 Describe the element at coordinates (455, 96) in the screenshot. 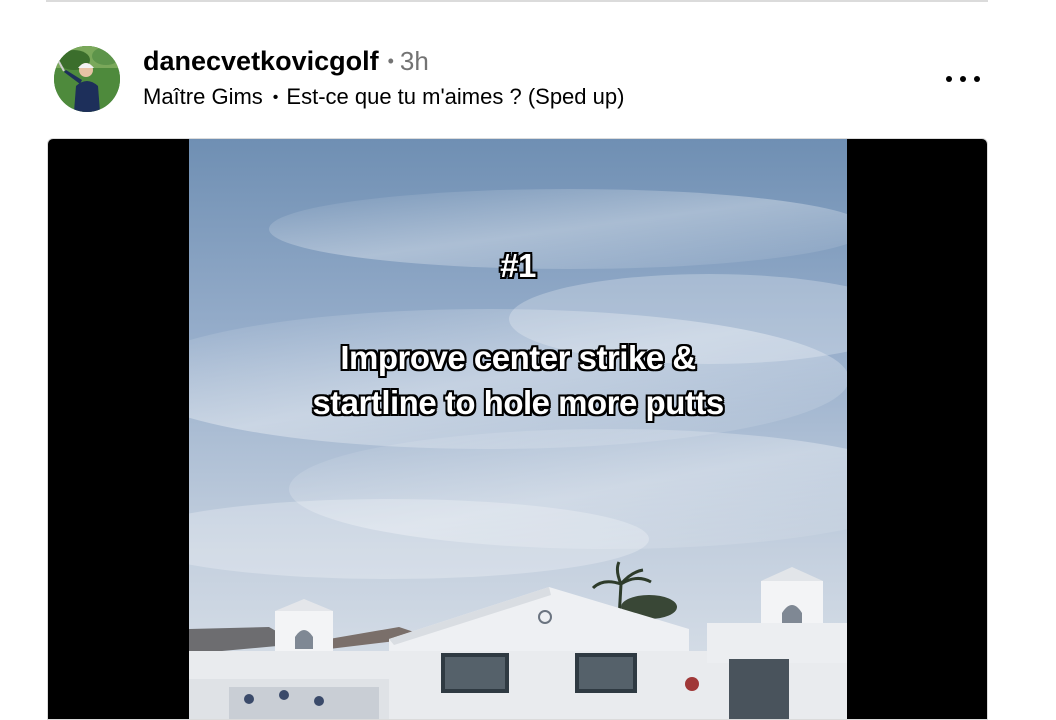

I see `audio-title-link: Est-ce que tu m'aimes ? (Sped up)` at that location.